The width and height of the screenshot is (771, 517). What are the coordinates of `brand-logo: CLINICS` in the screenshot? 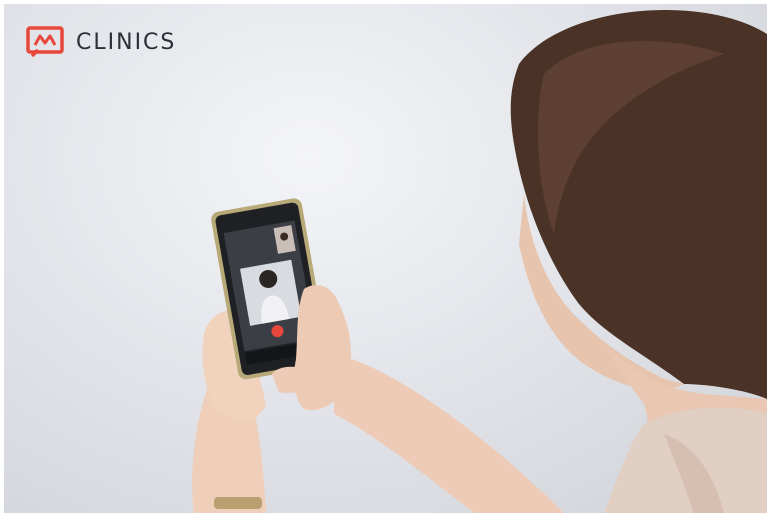 It's located at (101, 42).